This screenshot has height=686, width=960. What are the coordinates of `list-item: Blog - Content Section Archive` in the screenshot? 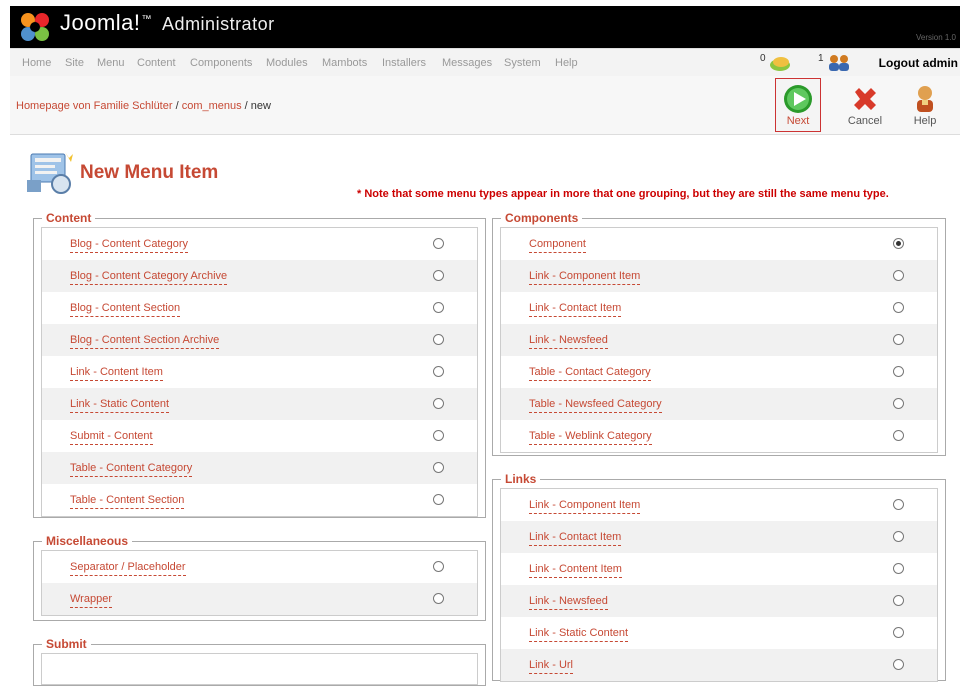 It's located at (259, 340).